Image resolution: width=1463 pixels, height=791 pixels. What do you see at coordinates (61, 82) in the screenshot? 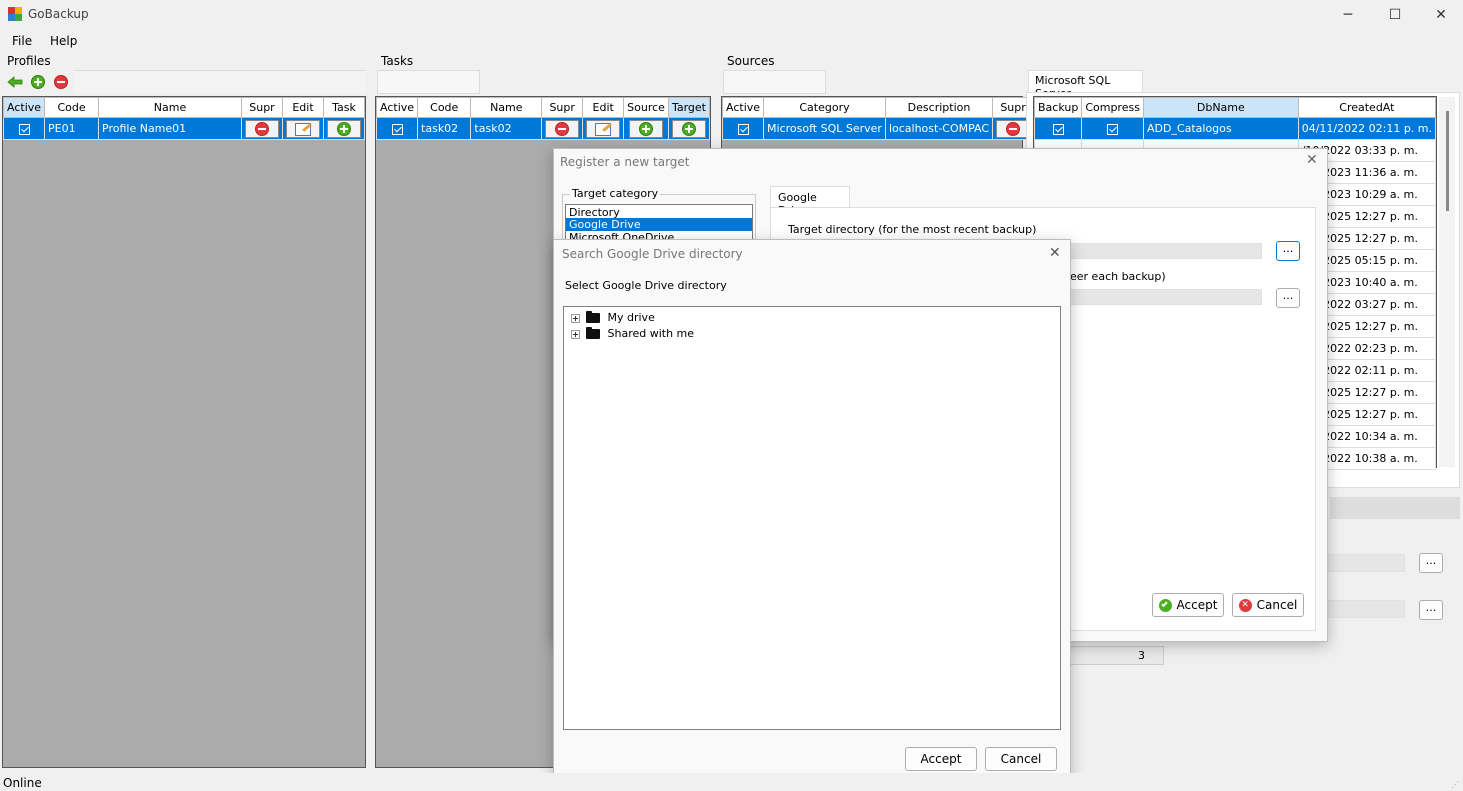
I see `delete-profile-icon` at bounding box center [61, 82].